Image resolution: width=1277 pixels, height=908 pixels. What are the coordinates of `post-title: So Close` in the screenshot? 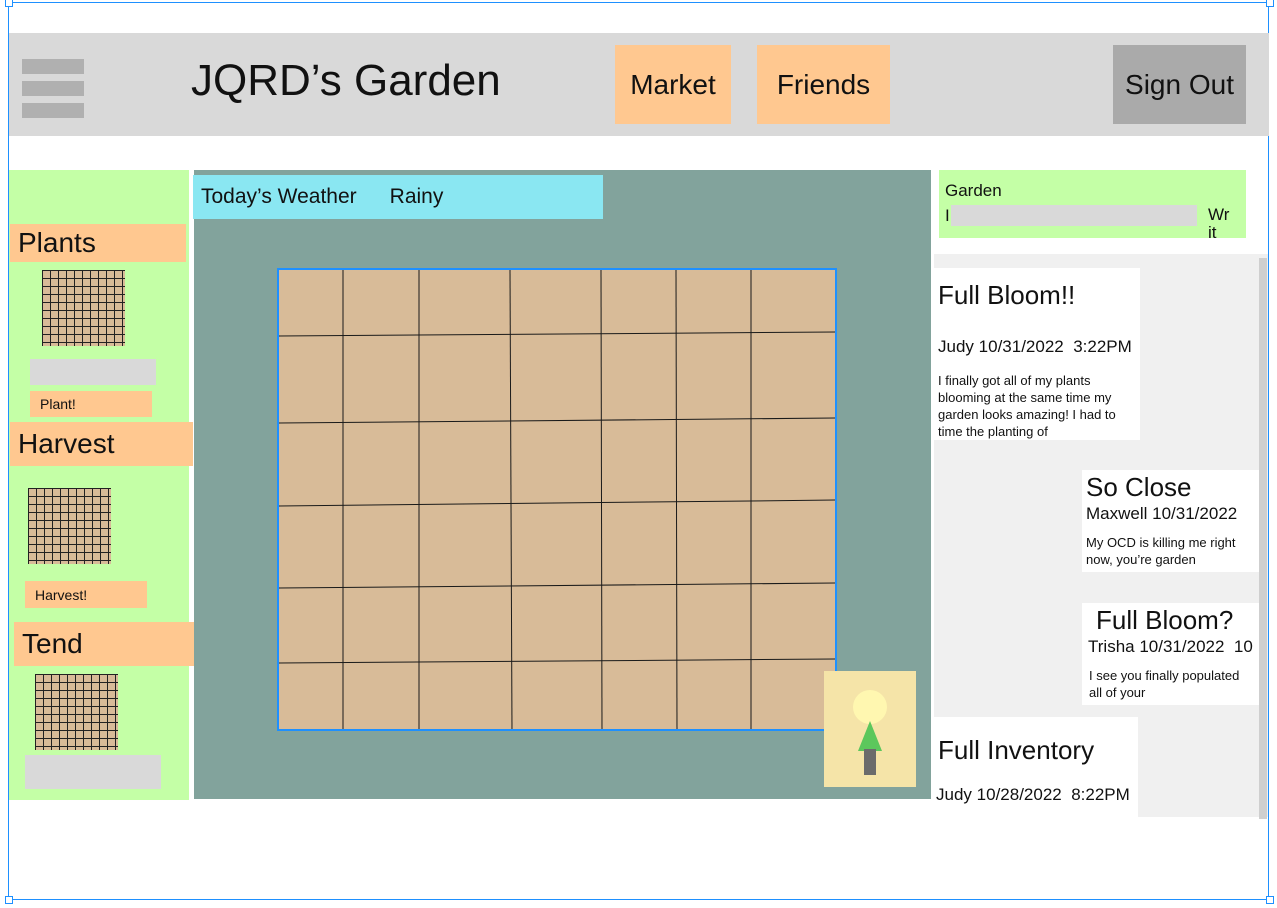 It's located at (1139, 487).